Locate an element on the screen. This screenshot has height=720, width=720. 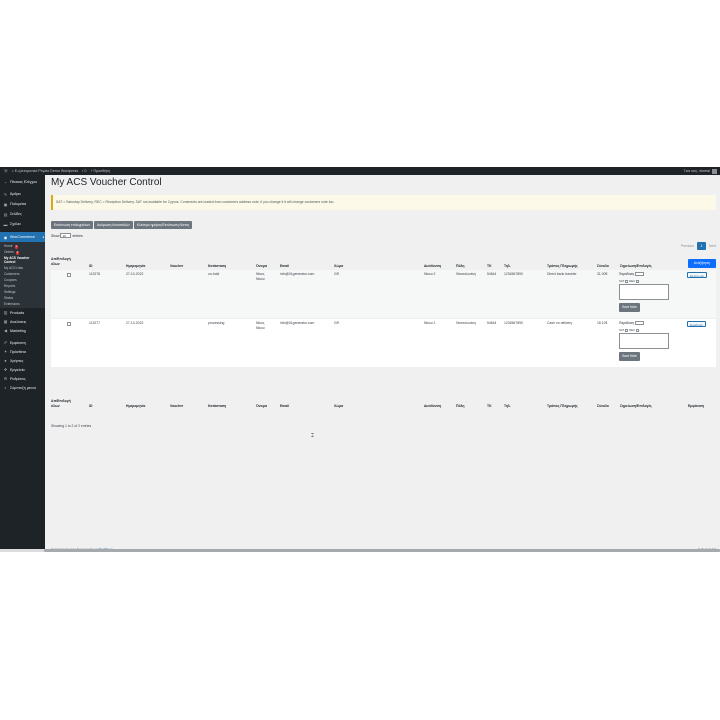
sidebar-item-comments: ▬ Σχόλια is located at coordinates (22, 224).